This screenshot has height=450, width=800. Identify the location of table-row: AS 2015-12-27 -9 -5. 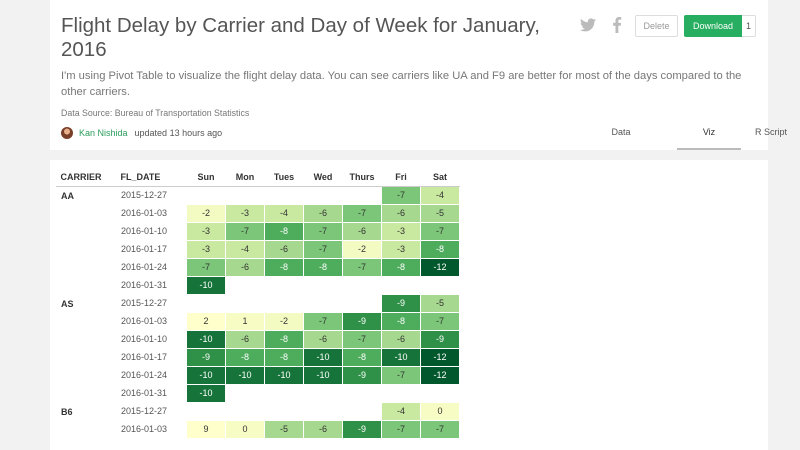
(258, 348).